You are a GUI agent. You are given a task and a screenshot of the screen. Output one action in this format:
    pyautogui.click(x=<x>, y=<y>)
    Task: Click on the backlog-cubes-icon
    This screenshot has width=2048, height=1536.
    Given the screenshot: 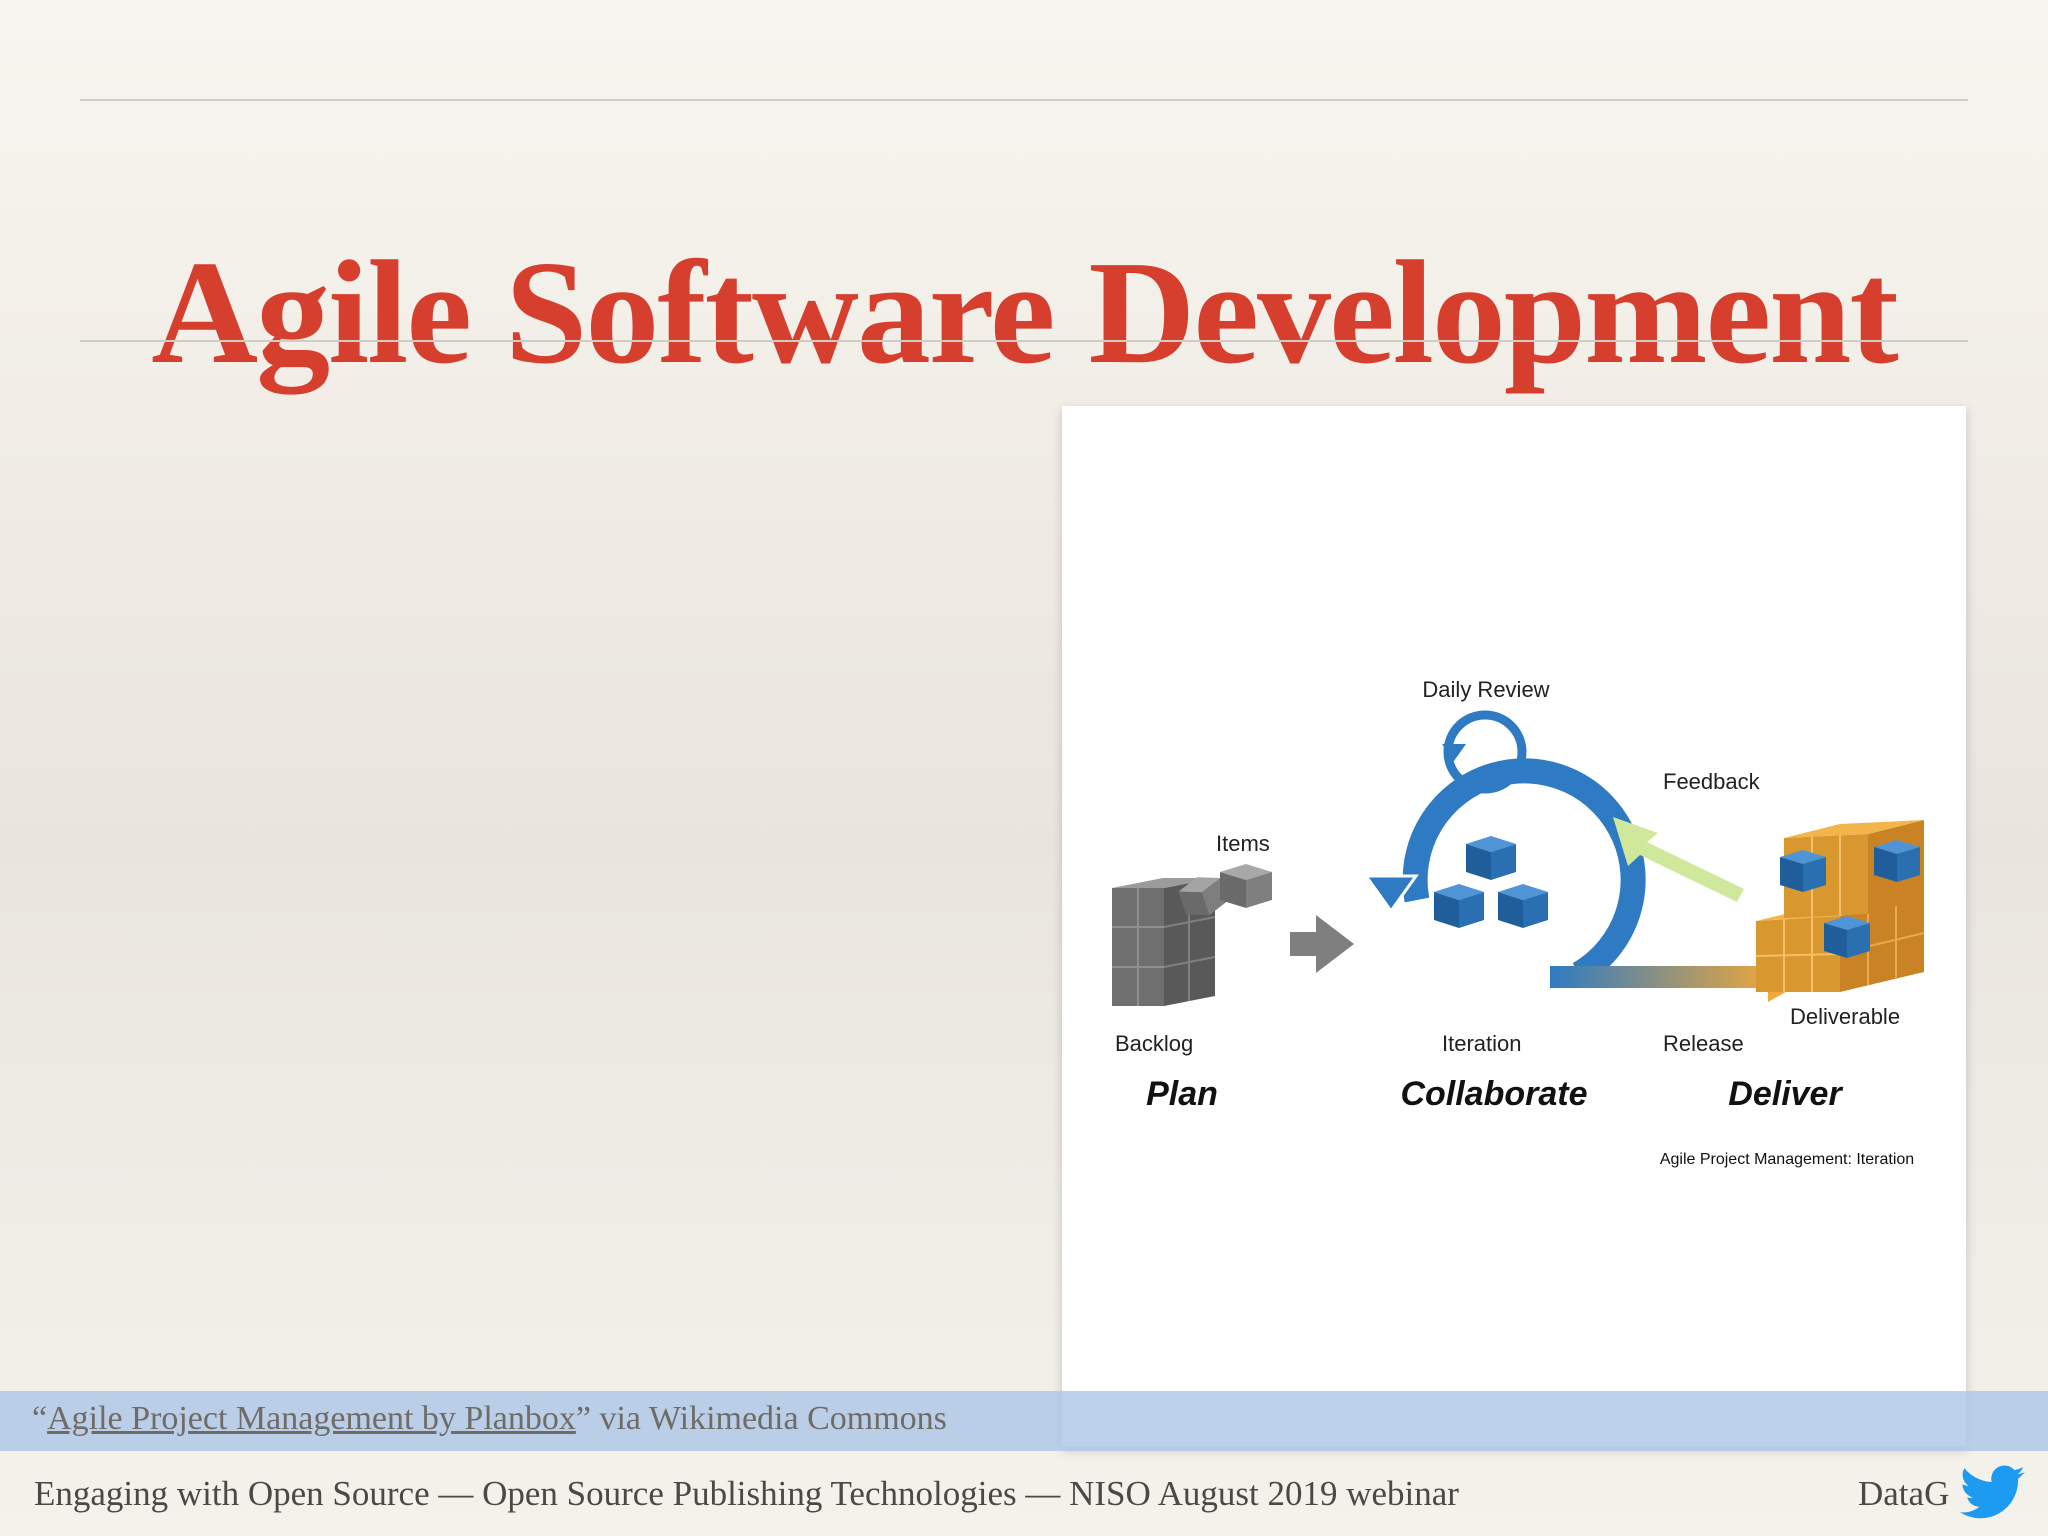 What is the action you would take?
    pyautogui.click(x=1192, y=935)
    